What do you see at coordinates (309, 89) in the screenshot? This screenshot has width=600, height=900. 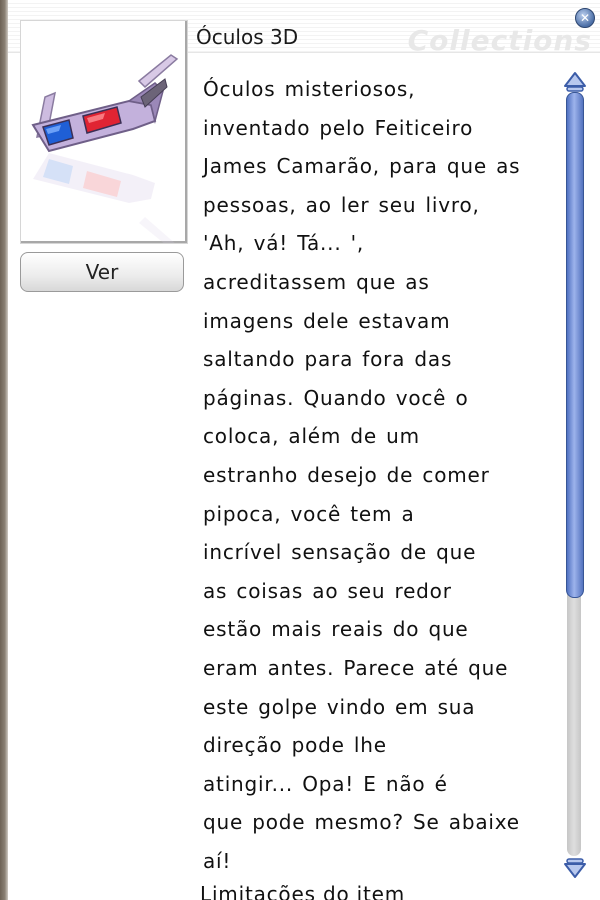 I see `description-line: Óculos misteriosos,` at bounding box center [309, 89].